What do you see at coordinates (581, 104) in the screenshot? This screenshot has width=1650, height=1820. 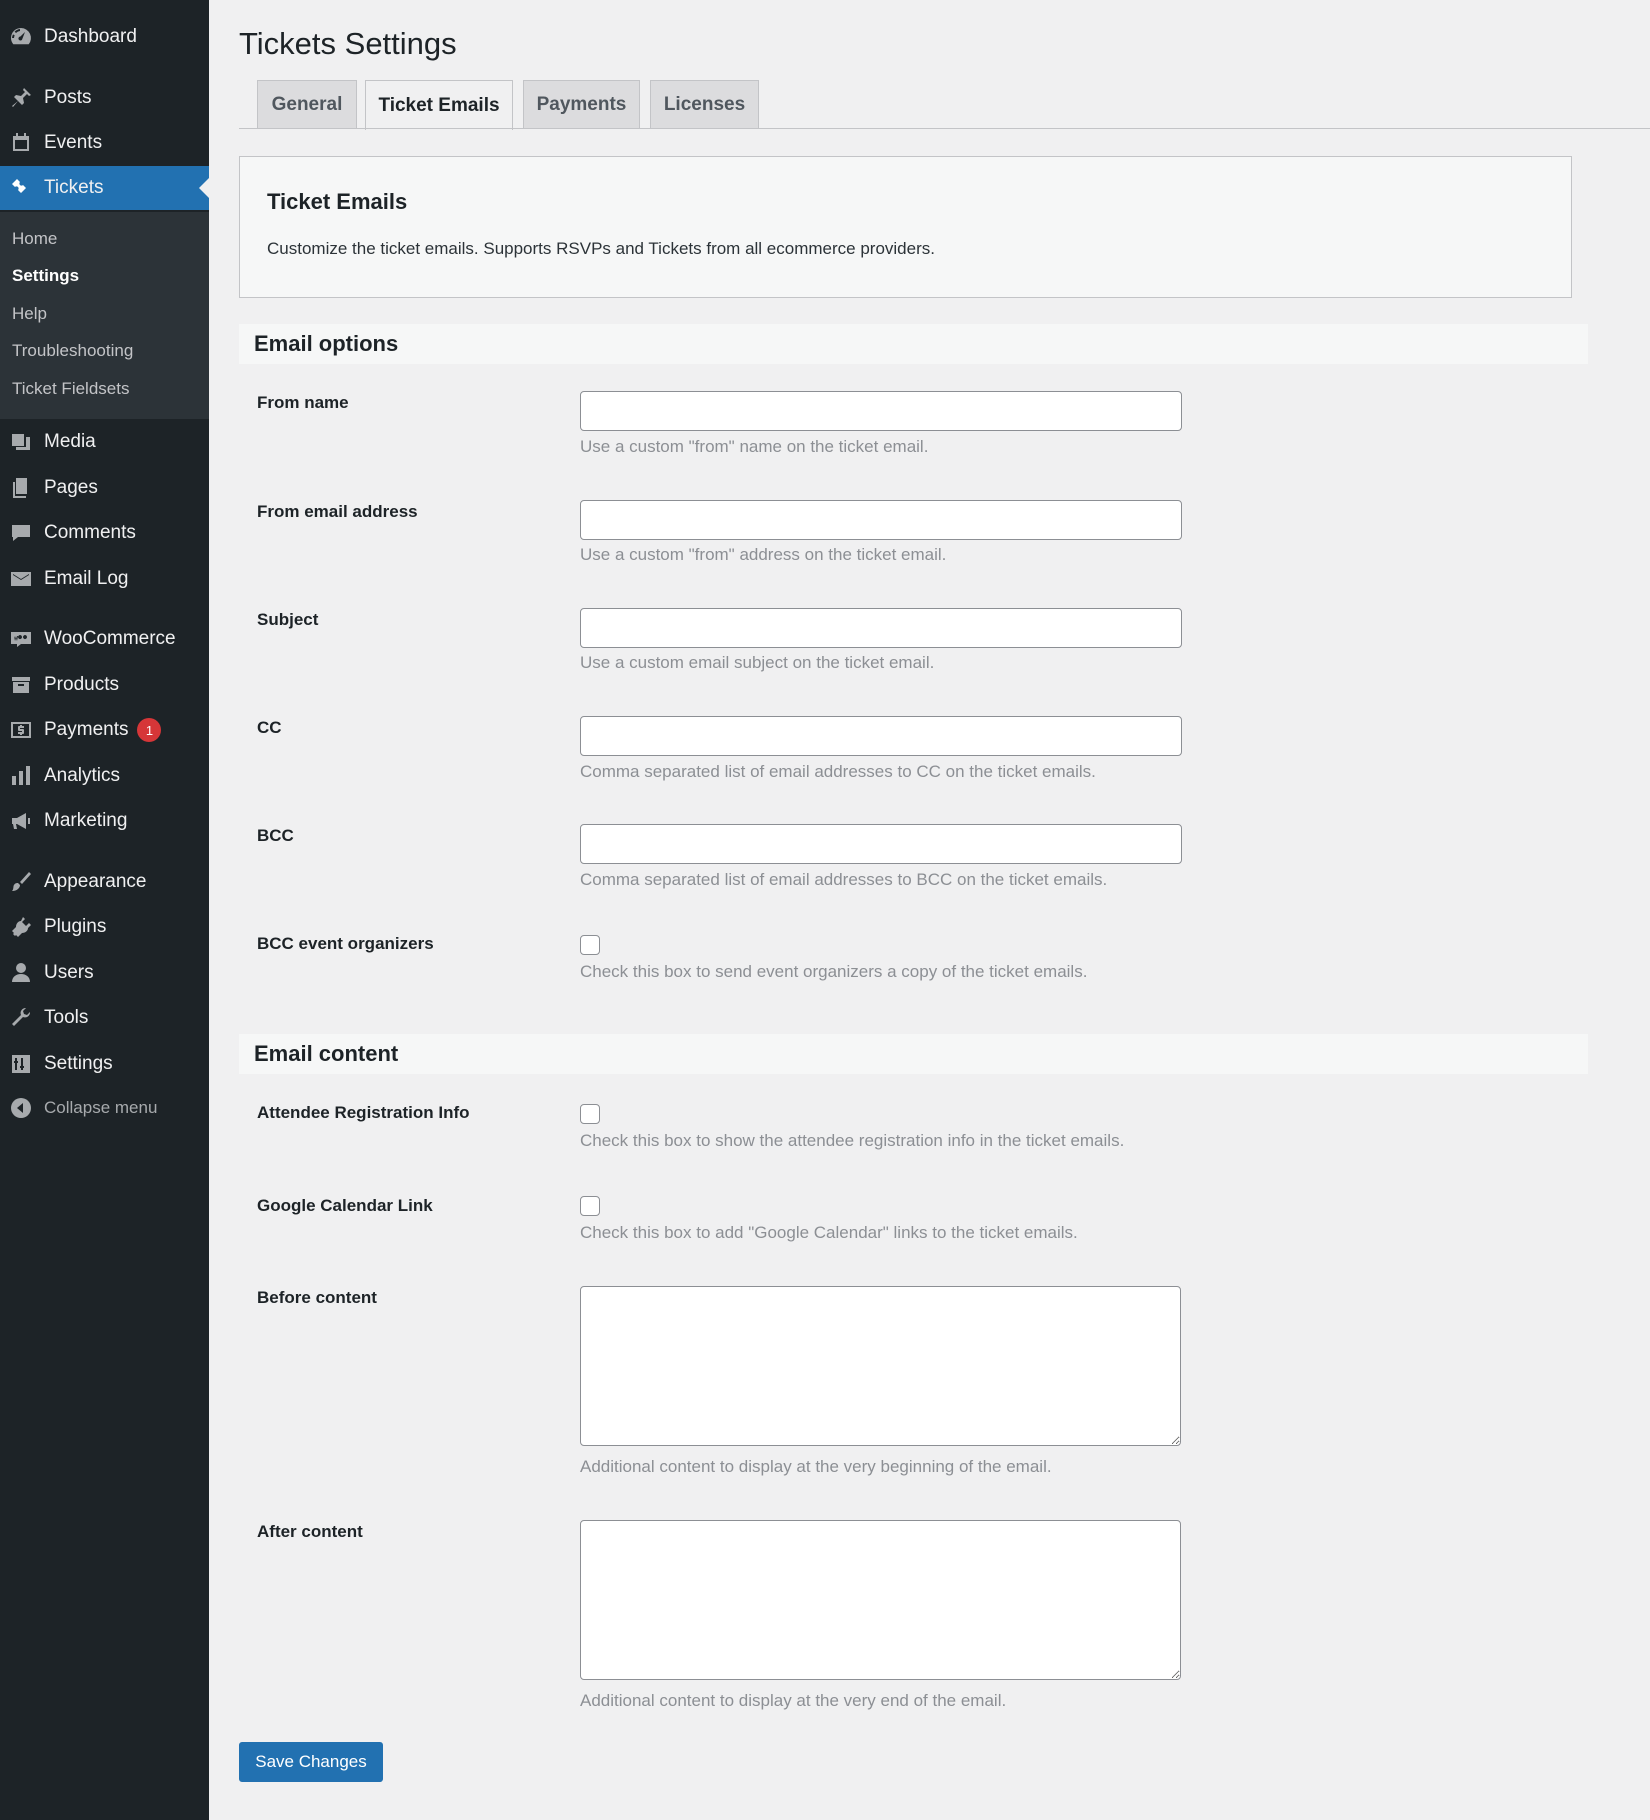 I see `tab-payments: Payments` at bounding box center [581, 104].